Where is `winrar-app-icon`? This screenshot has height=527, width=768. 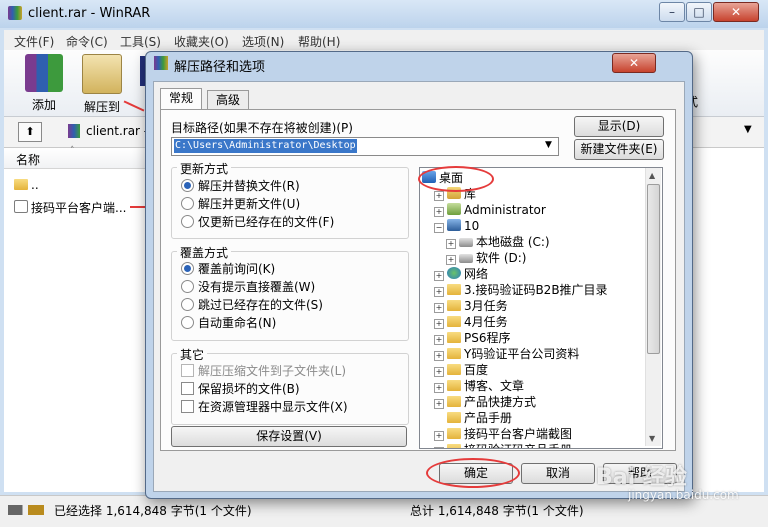
winrar-app-icon is located at coordinates (15, 13).